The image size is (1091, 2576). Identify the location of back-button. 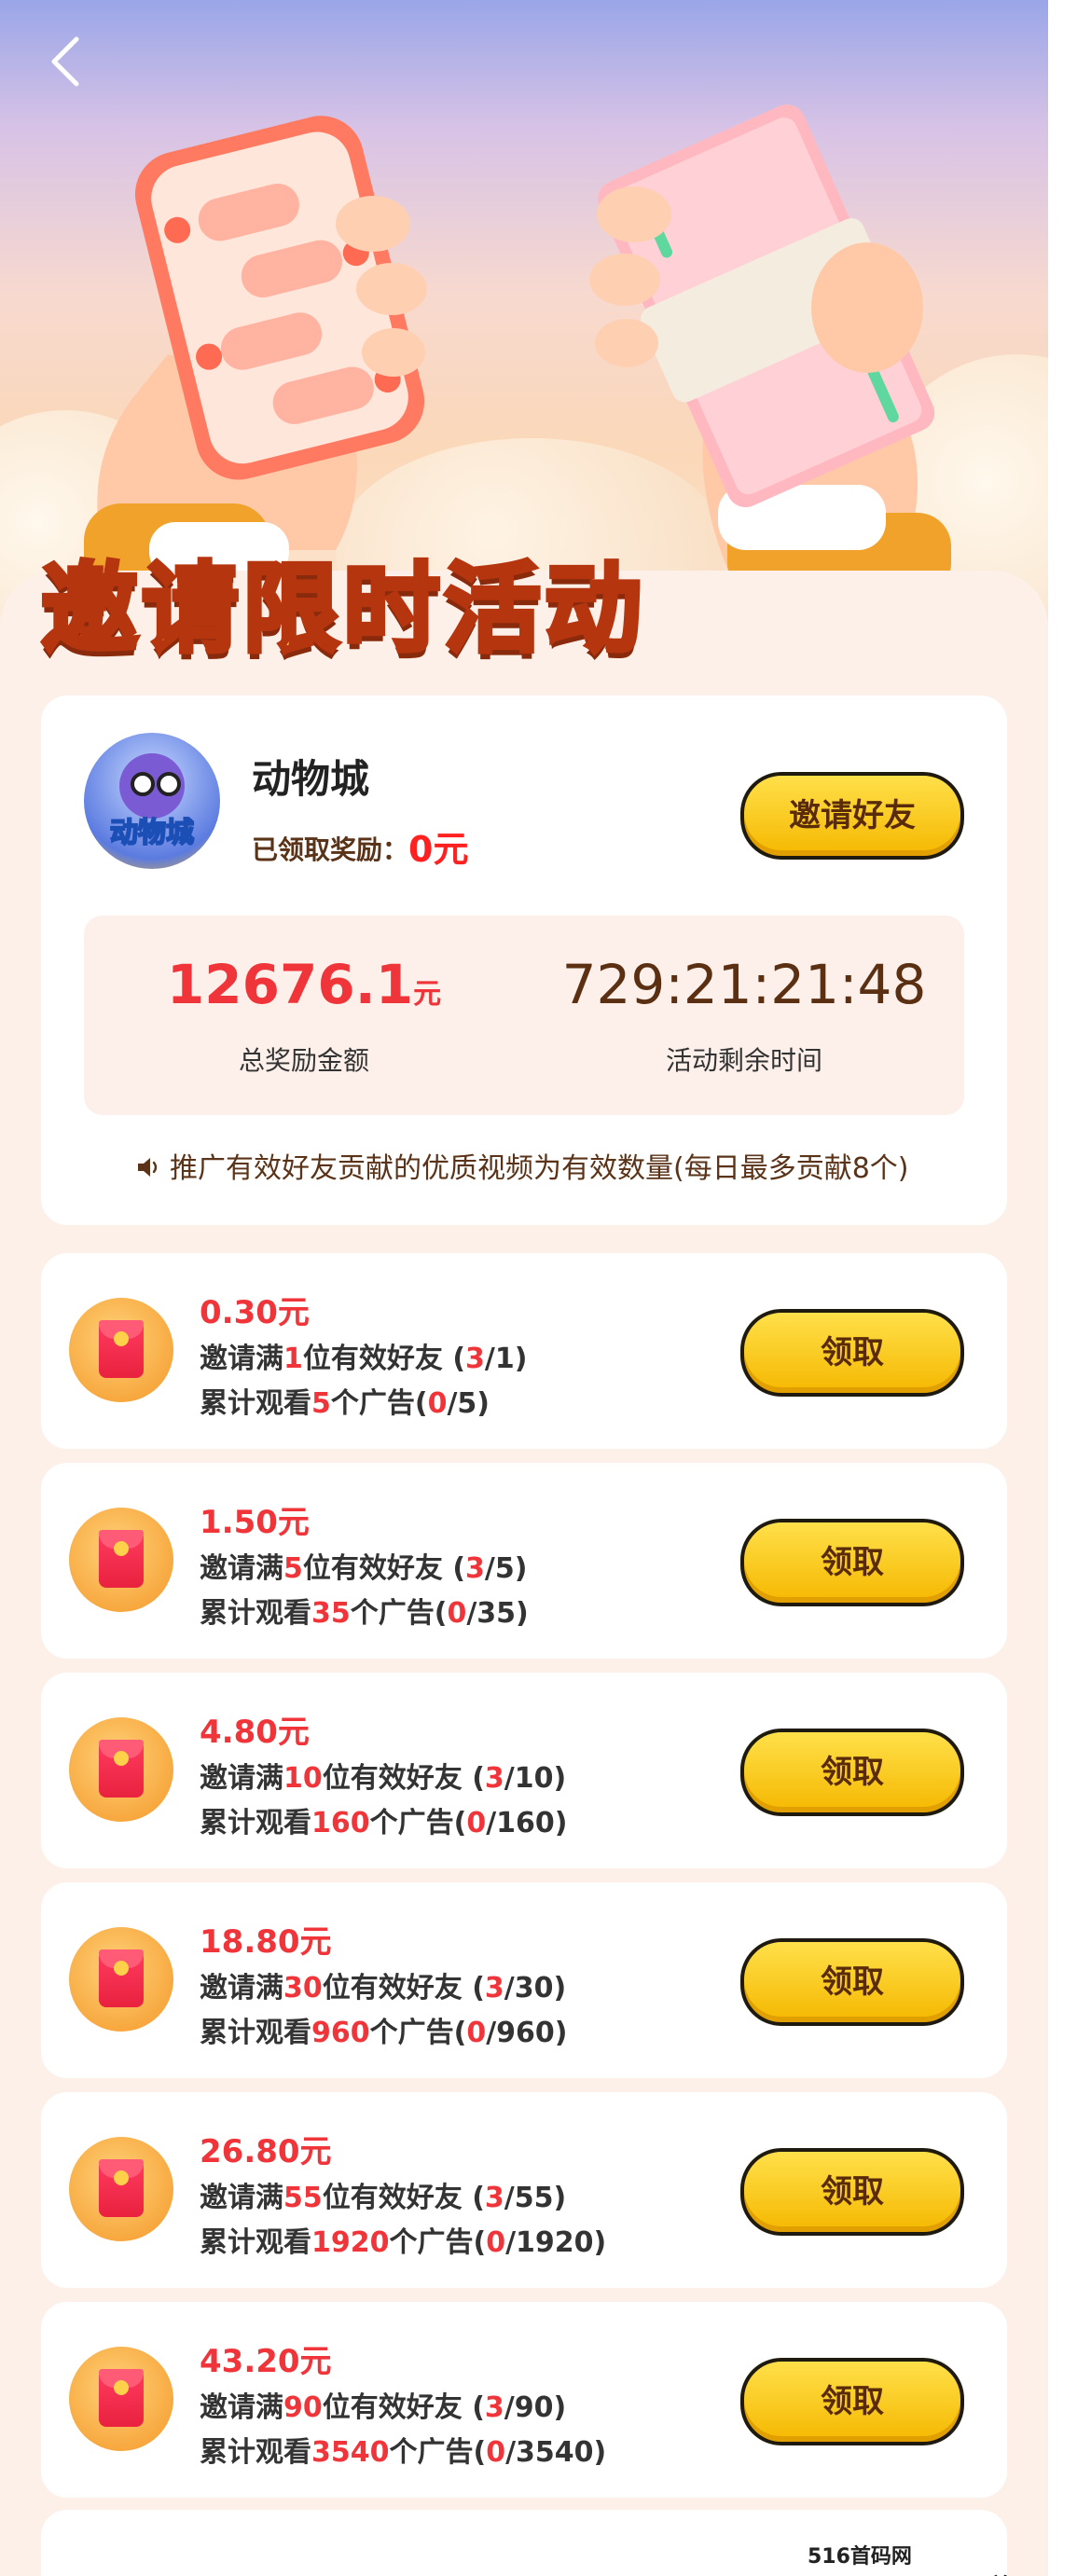
(65, 62).